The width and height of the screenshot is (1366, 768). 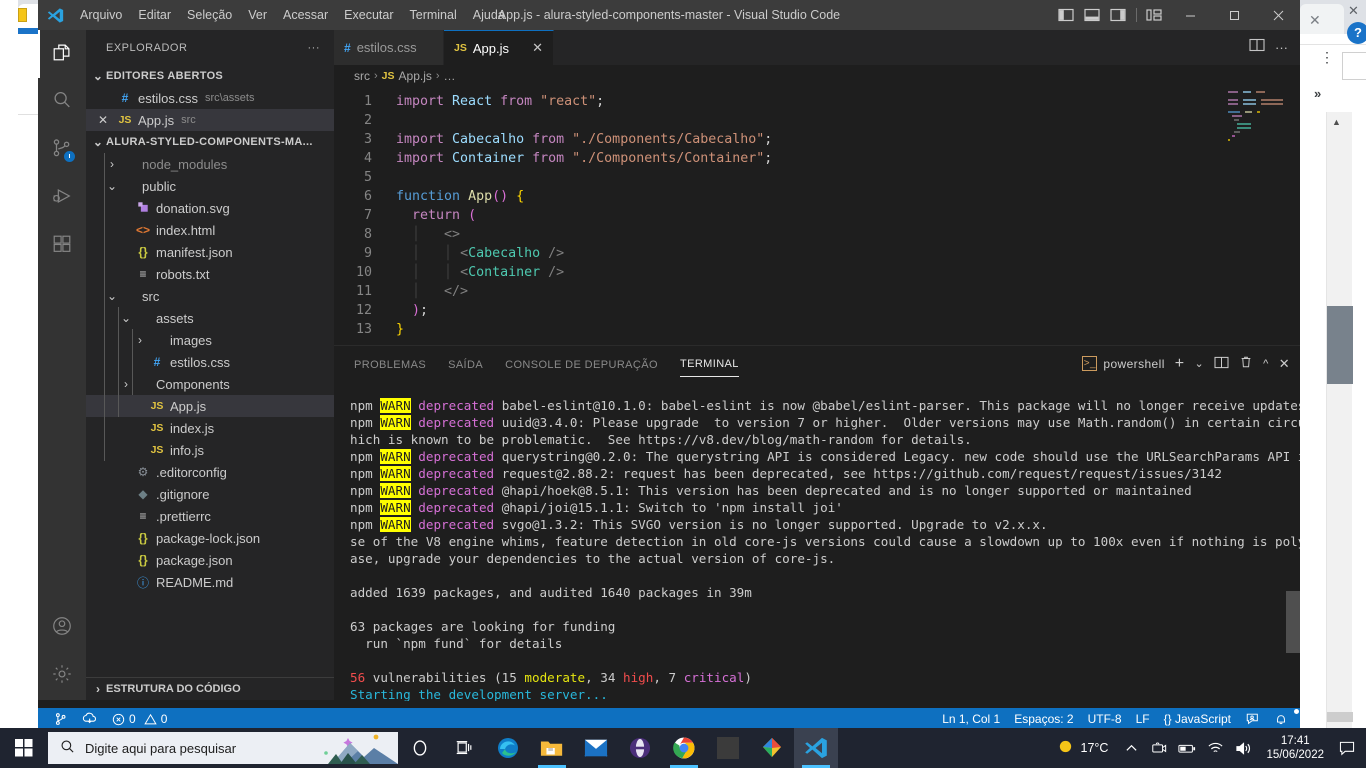 What do you see at coordinates (1340, 345) in the screenshot?
I see `scrollbar-thumb` at bounding box center [1340, 345].